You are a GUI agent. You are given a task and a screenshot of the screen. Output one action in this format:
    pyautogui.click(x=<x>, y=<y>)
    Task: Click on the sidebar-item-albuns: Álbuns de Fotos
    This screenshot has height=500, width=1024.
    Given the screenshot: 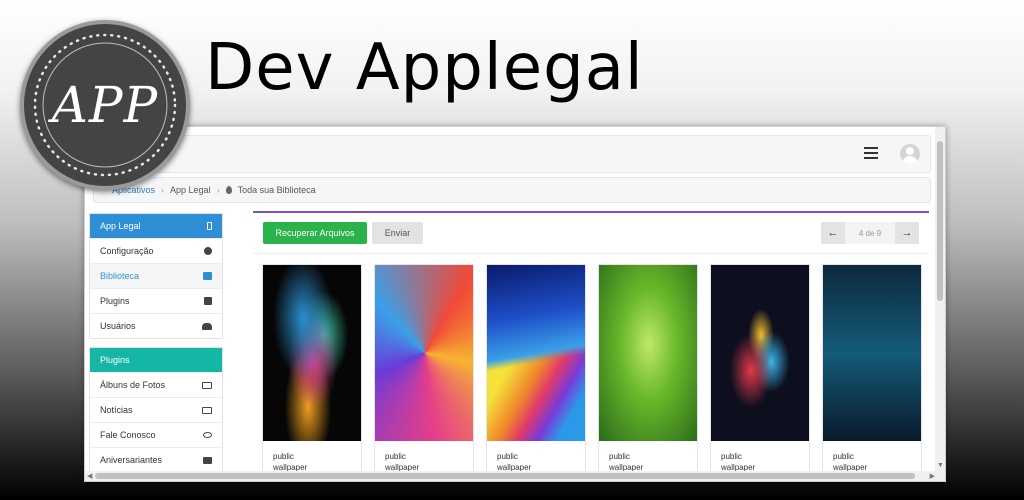 What is the action you would take?
    pyautogui.click(x=156, y=384)
    